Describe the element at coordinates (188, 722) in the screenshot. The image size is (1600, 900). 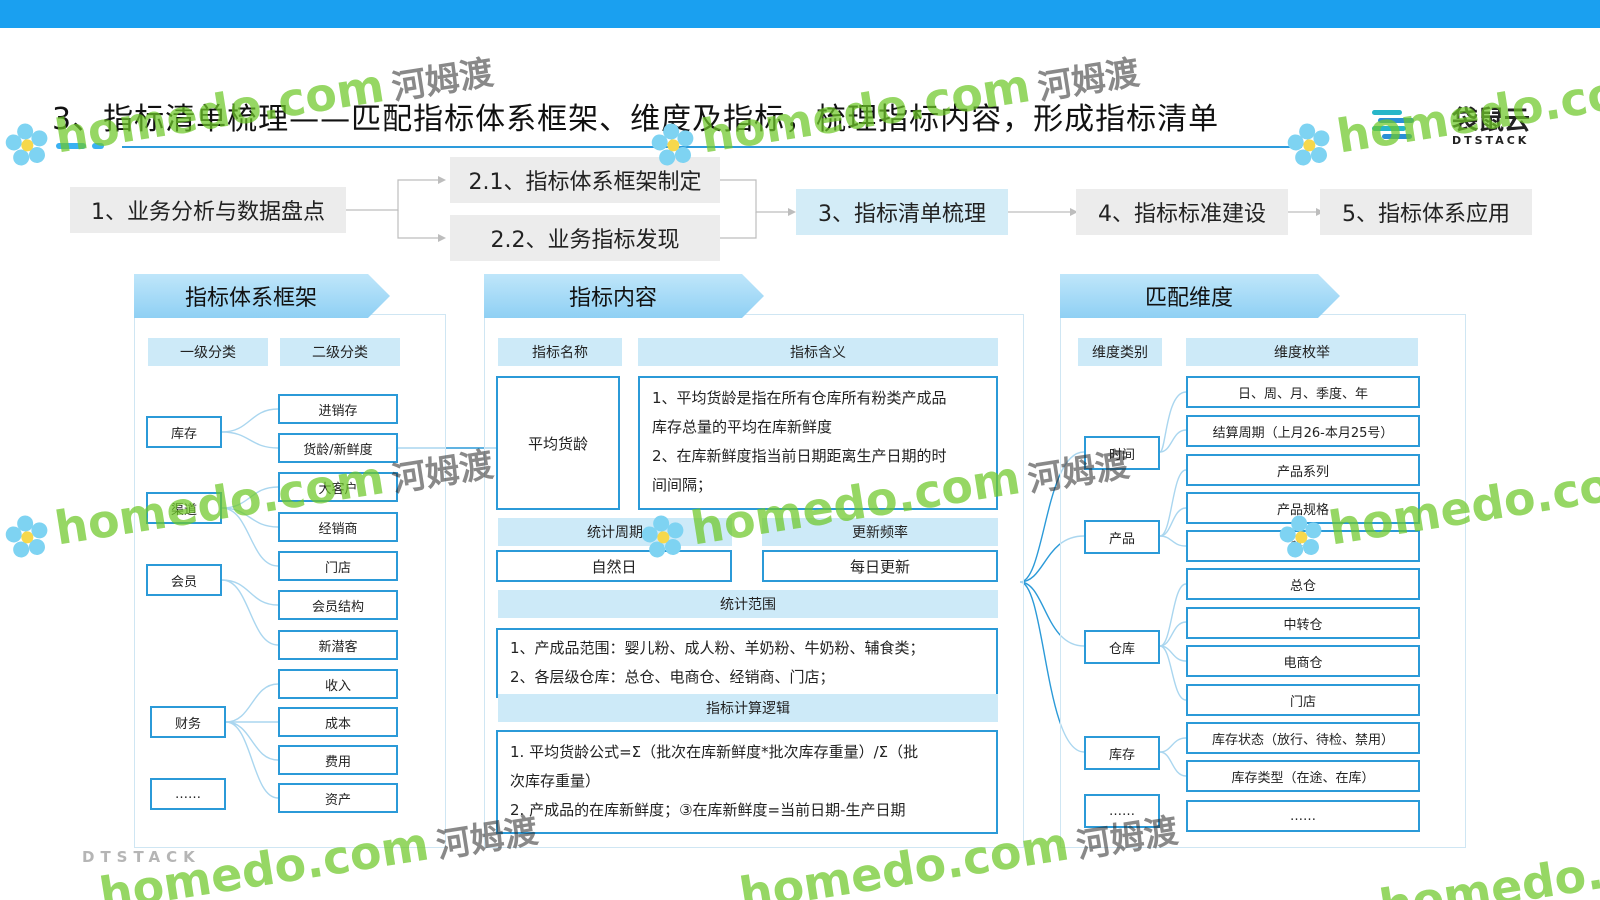
I see `level1-item: 财务` at that location.